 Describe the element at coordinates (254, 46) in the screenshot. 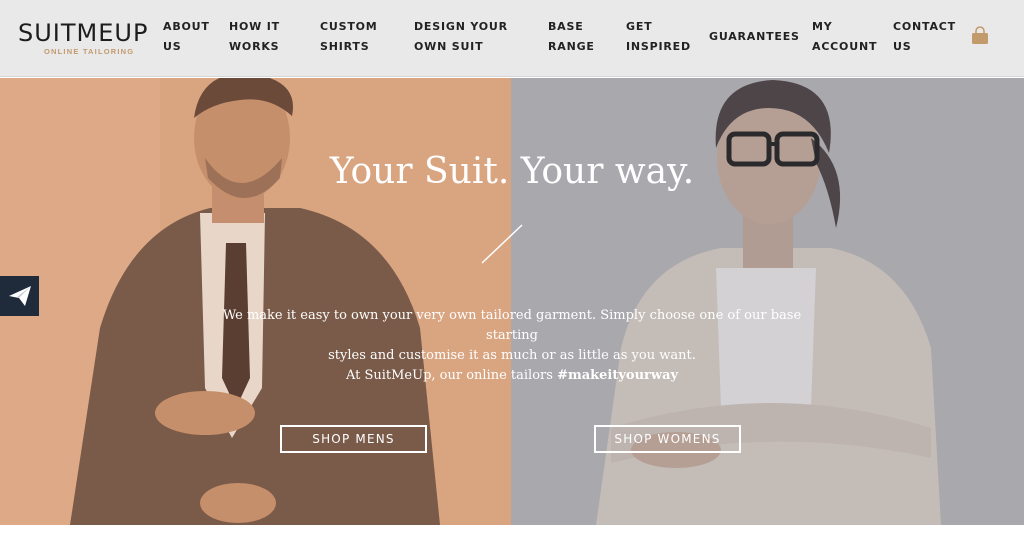

I see `nav-label-line2: WORKS` at that location.